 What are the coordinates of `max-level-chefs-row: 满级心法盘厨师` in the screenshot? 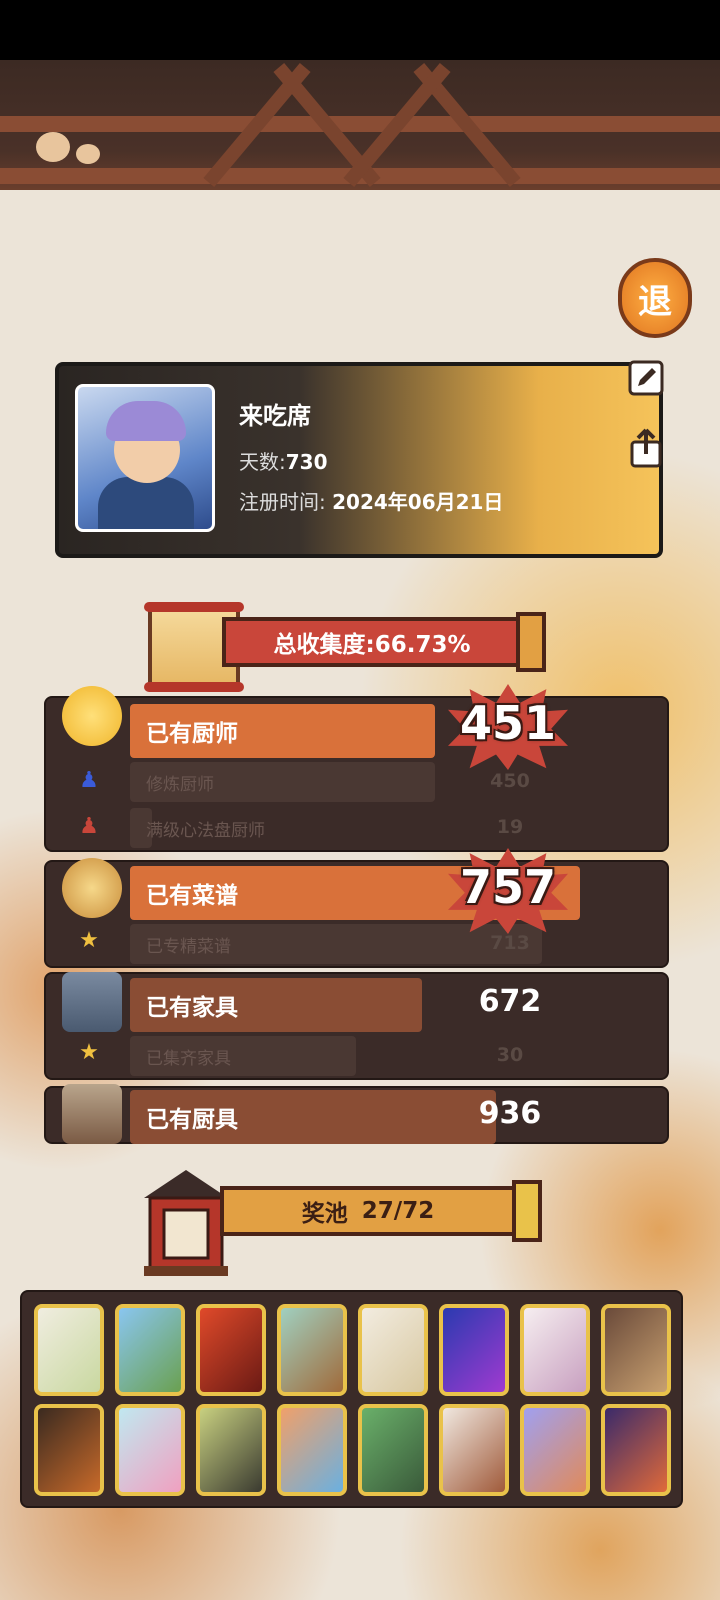 It's located at (290, 828).